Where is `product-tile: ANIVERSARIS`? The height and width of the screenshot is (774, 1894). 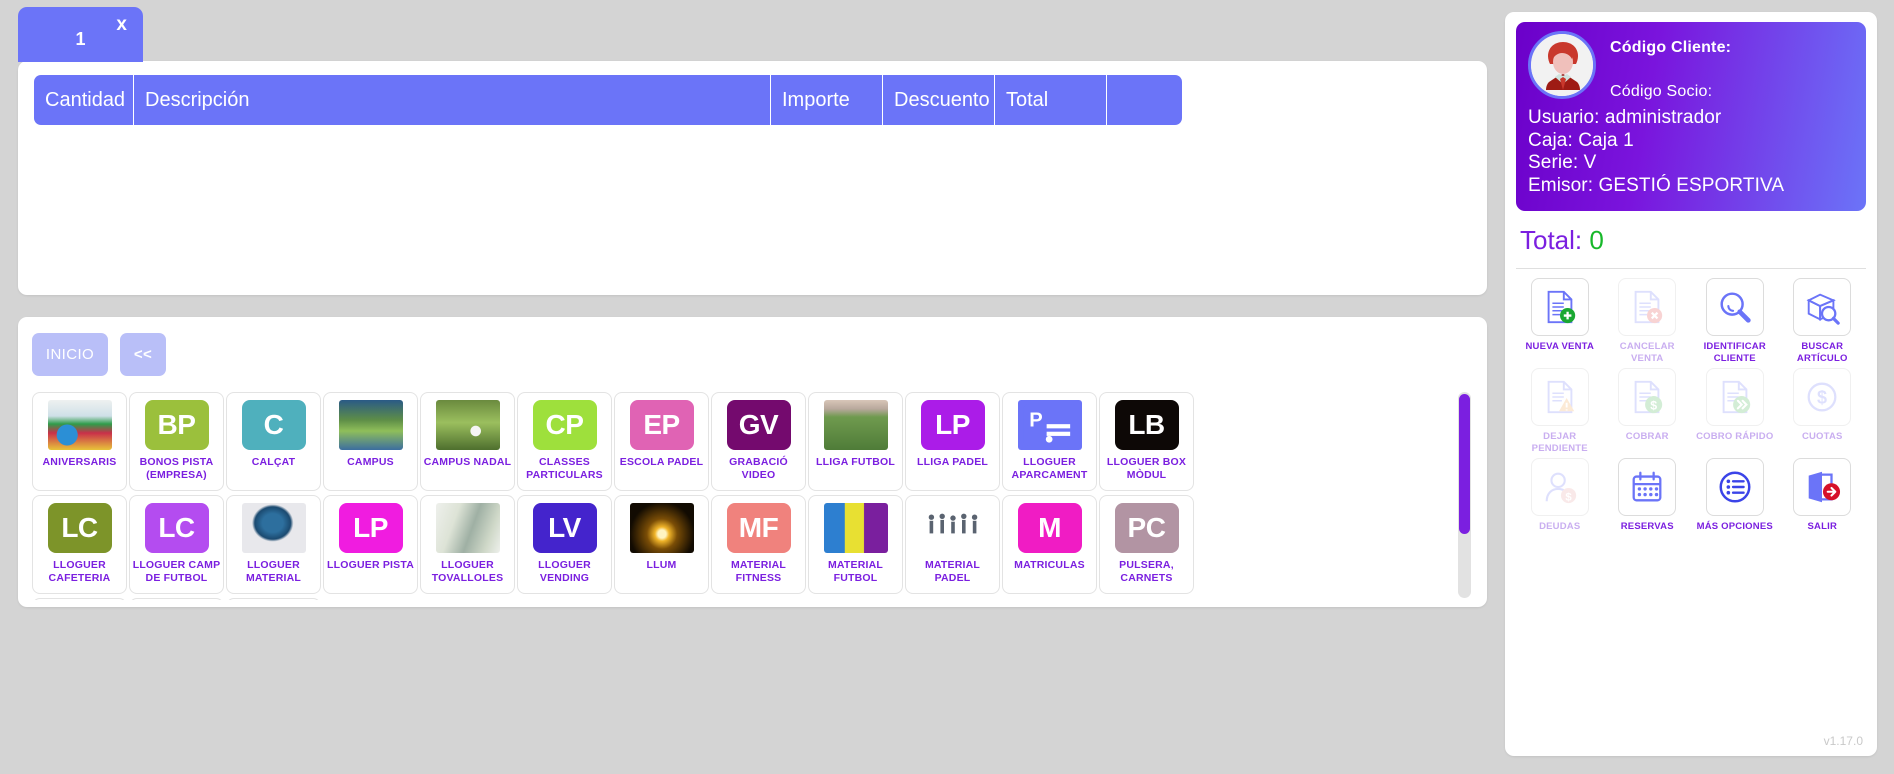 product-tile: ANIVERSARIS is located at coordinates (79, 441).